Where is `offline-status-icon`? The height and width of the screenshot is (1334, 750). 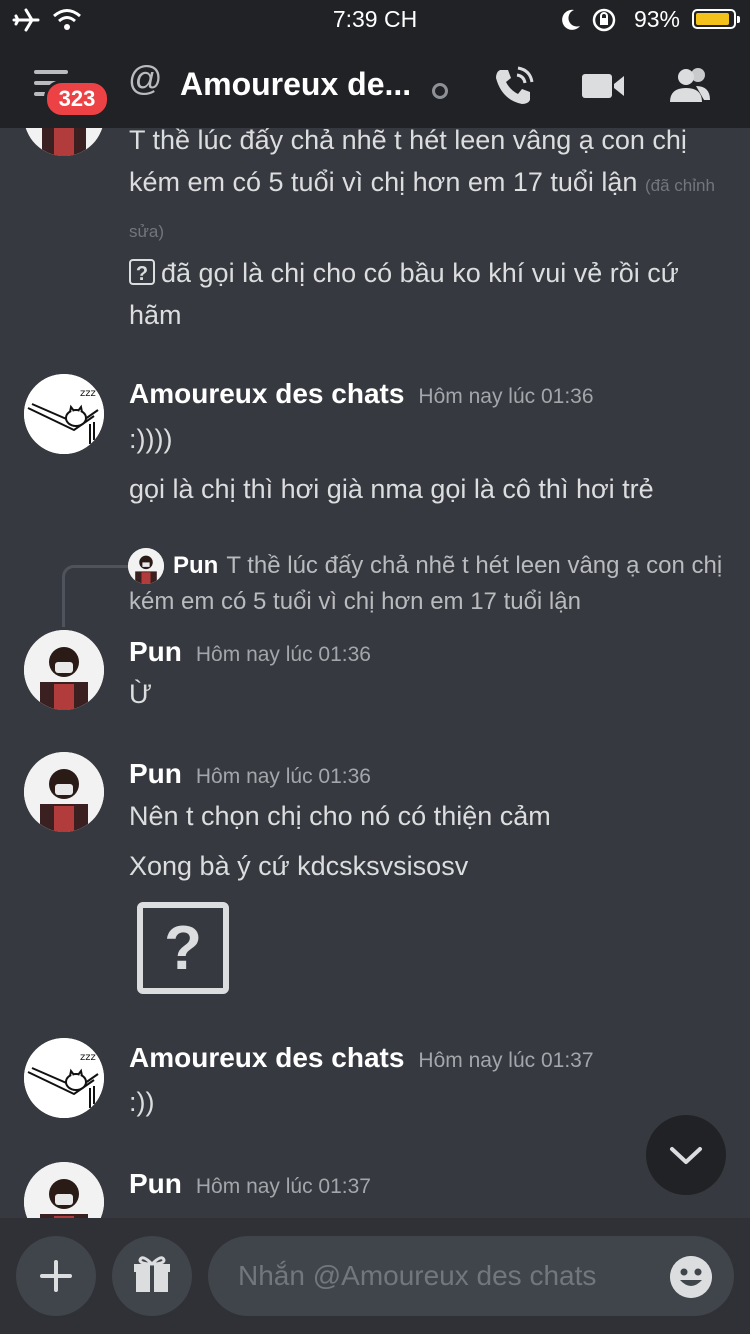 offline-status-icon is located at coordinates (440, 91).